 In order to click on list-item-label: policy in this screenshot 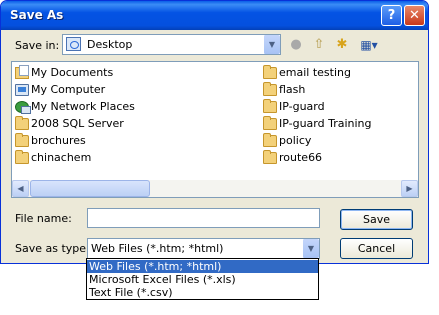, I will do `click(295, 140)`.